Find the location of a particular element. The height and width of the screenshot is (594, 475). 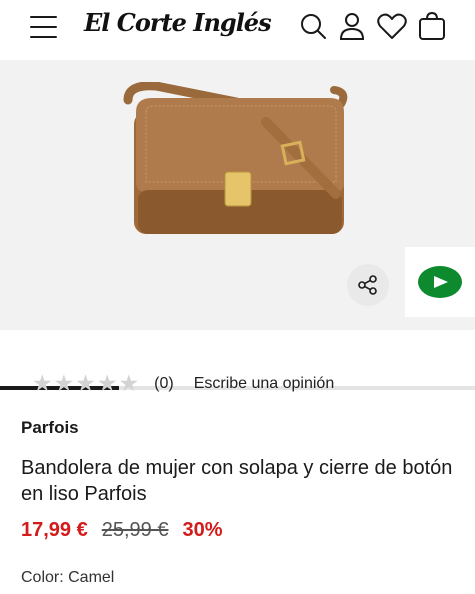

menu-icon is located at coordinates (43, 27).